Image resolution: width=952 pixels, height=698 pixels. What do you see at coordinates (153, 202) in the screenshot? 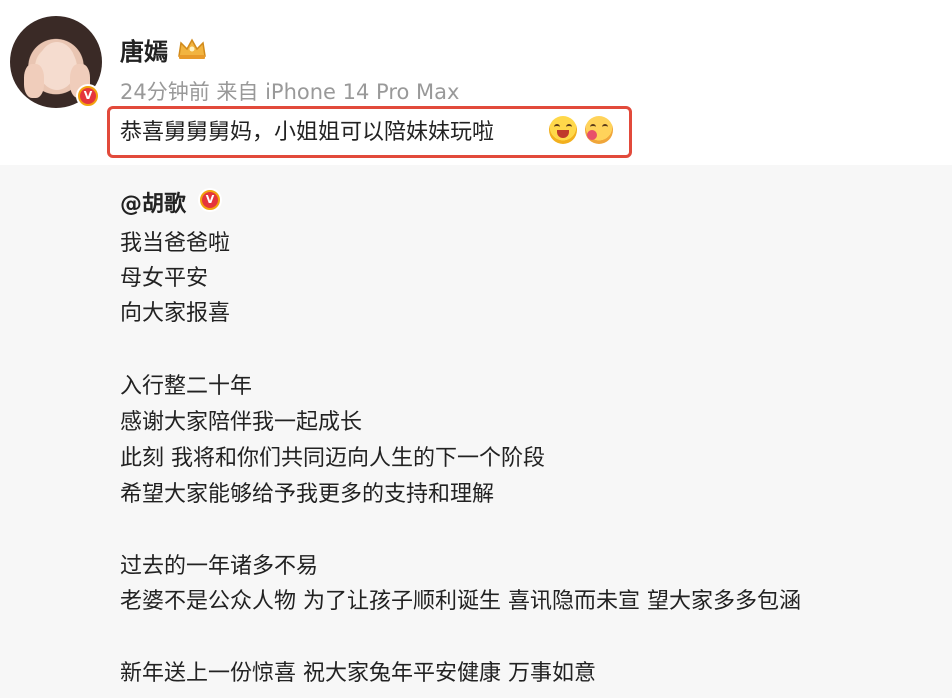
I see `repost-author: @胡歌` at bounding box center [153, 202].